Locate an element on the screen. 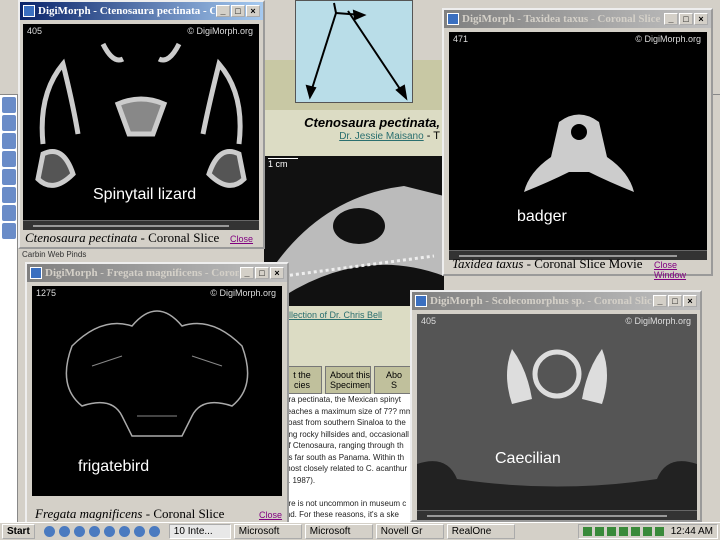  ct-slice-video: 405 © DigiMorph.org Caecilian is located at coordinates (557, 412).